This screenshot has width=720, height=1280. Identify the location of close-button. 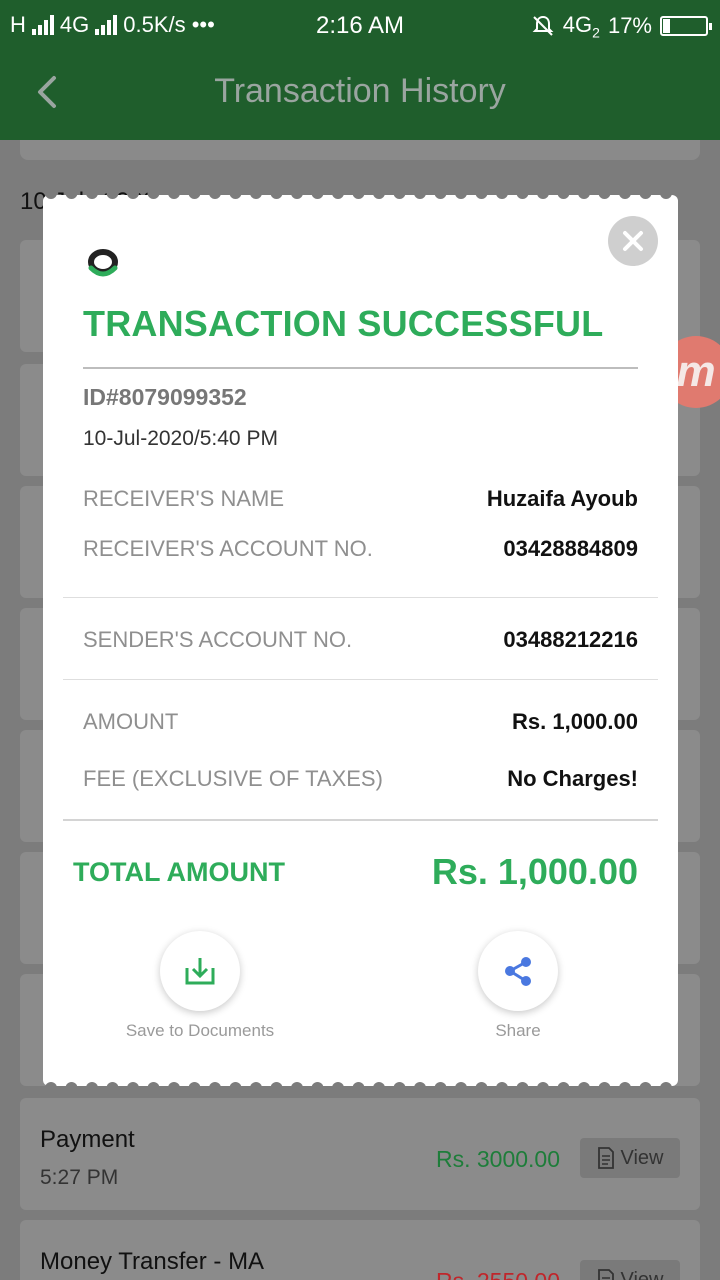
(633, 241).